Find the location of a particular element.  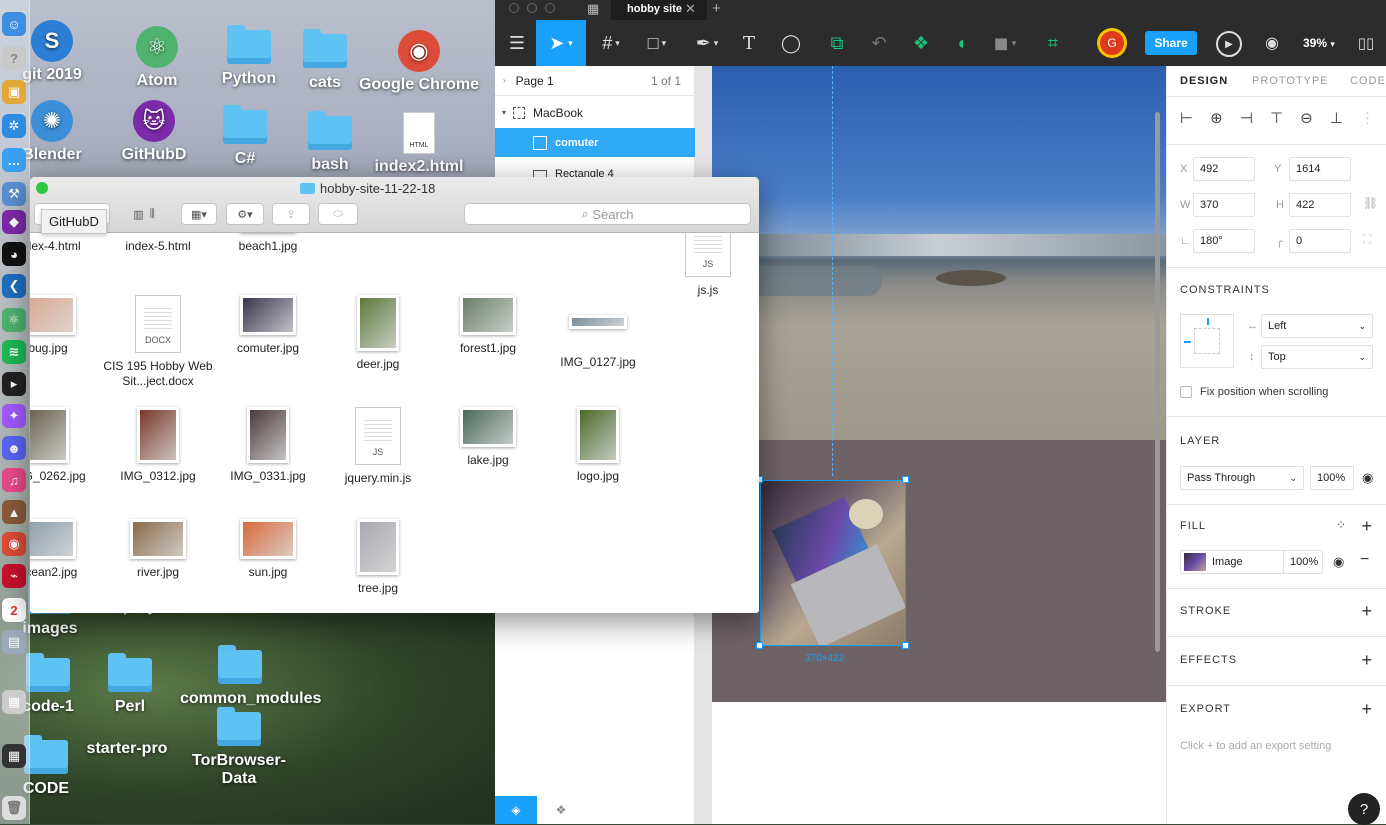

action-gear-icon: ⚙▾ is located at coordinates (245, 214).